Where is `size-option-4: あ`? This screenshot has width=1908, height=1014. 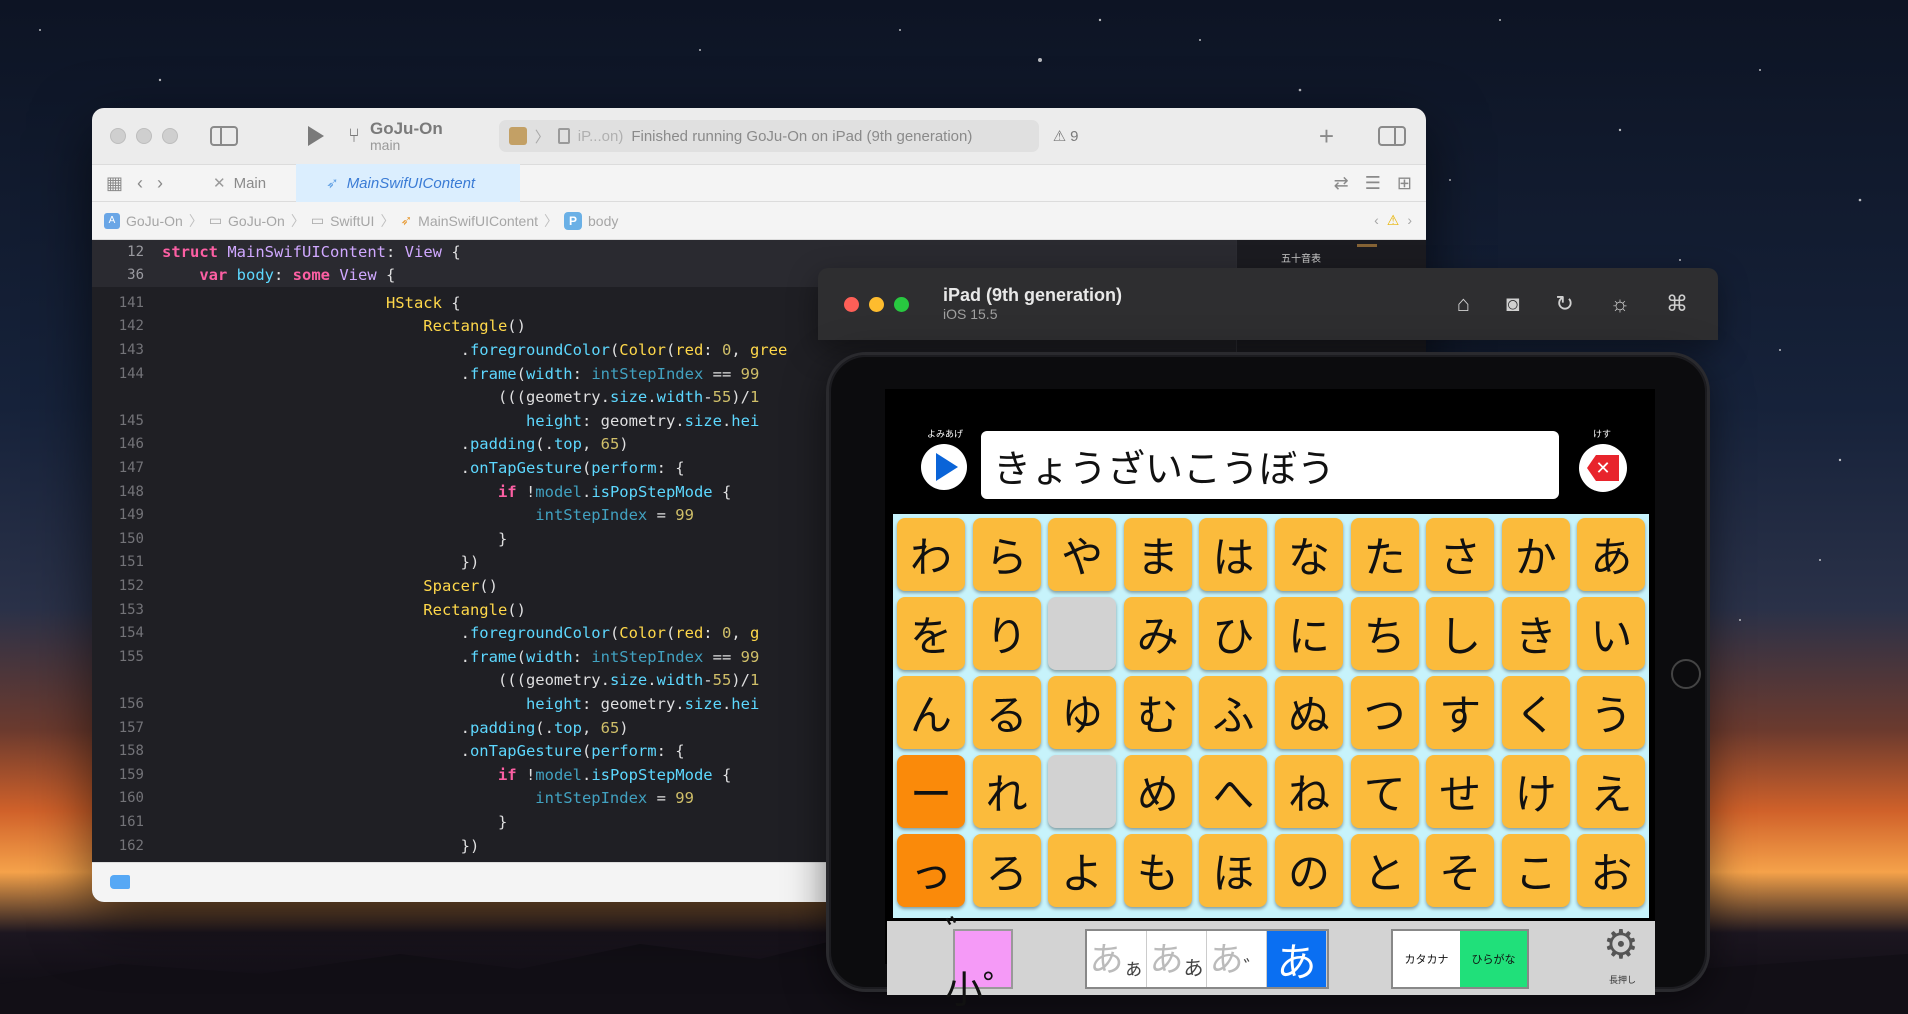 size-option-4: あ is located at coordinates (1297, 959).